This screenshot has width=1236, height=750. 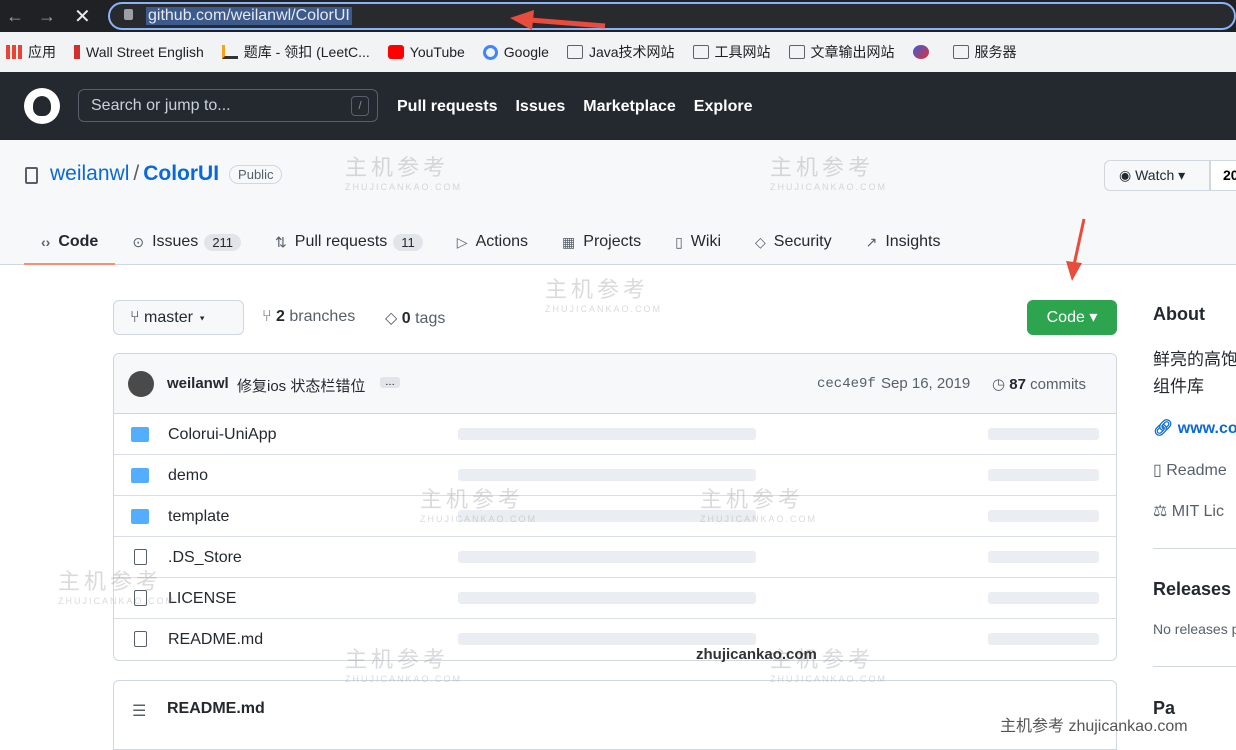 I want to click on bookmark-label: 应用, so click(x=42, y=52).